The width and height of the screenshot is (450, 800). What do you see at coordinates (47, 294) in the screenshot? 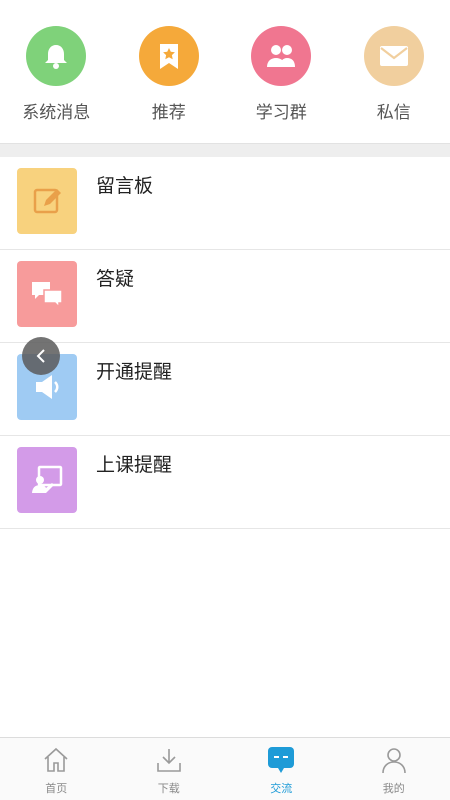
I see `chat-bubbles-icon` at bounding box center [47, 294].